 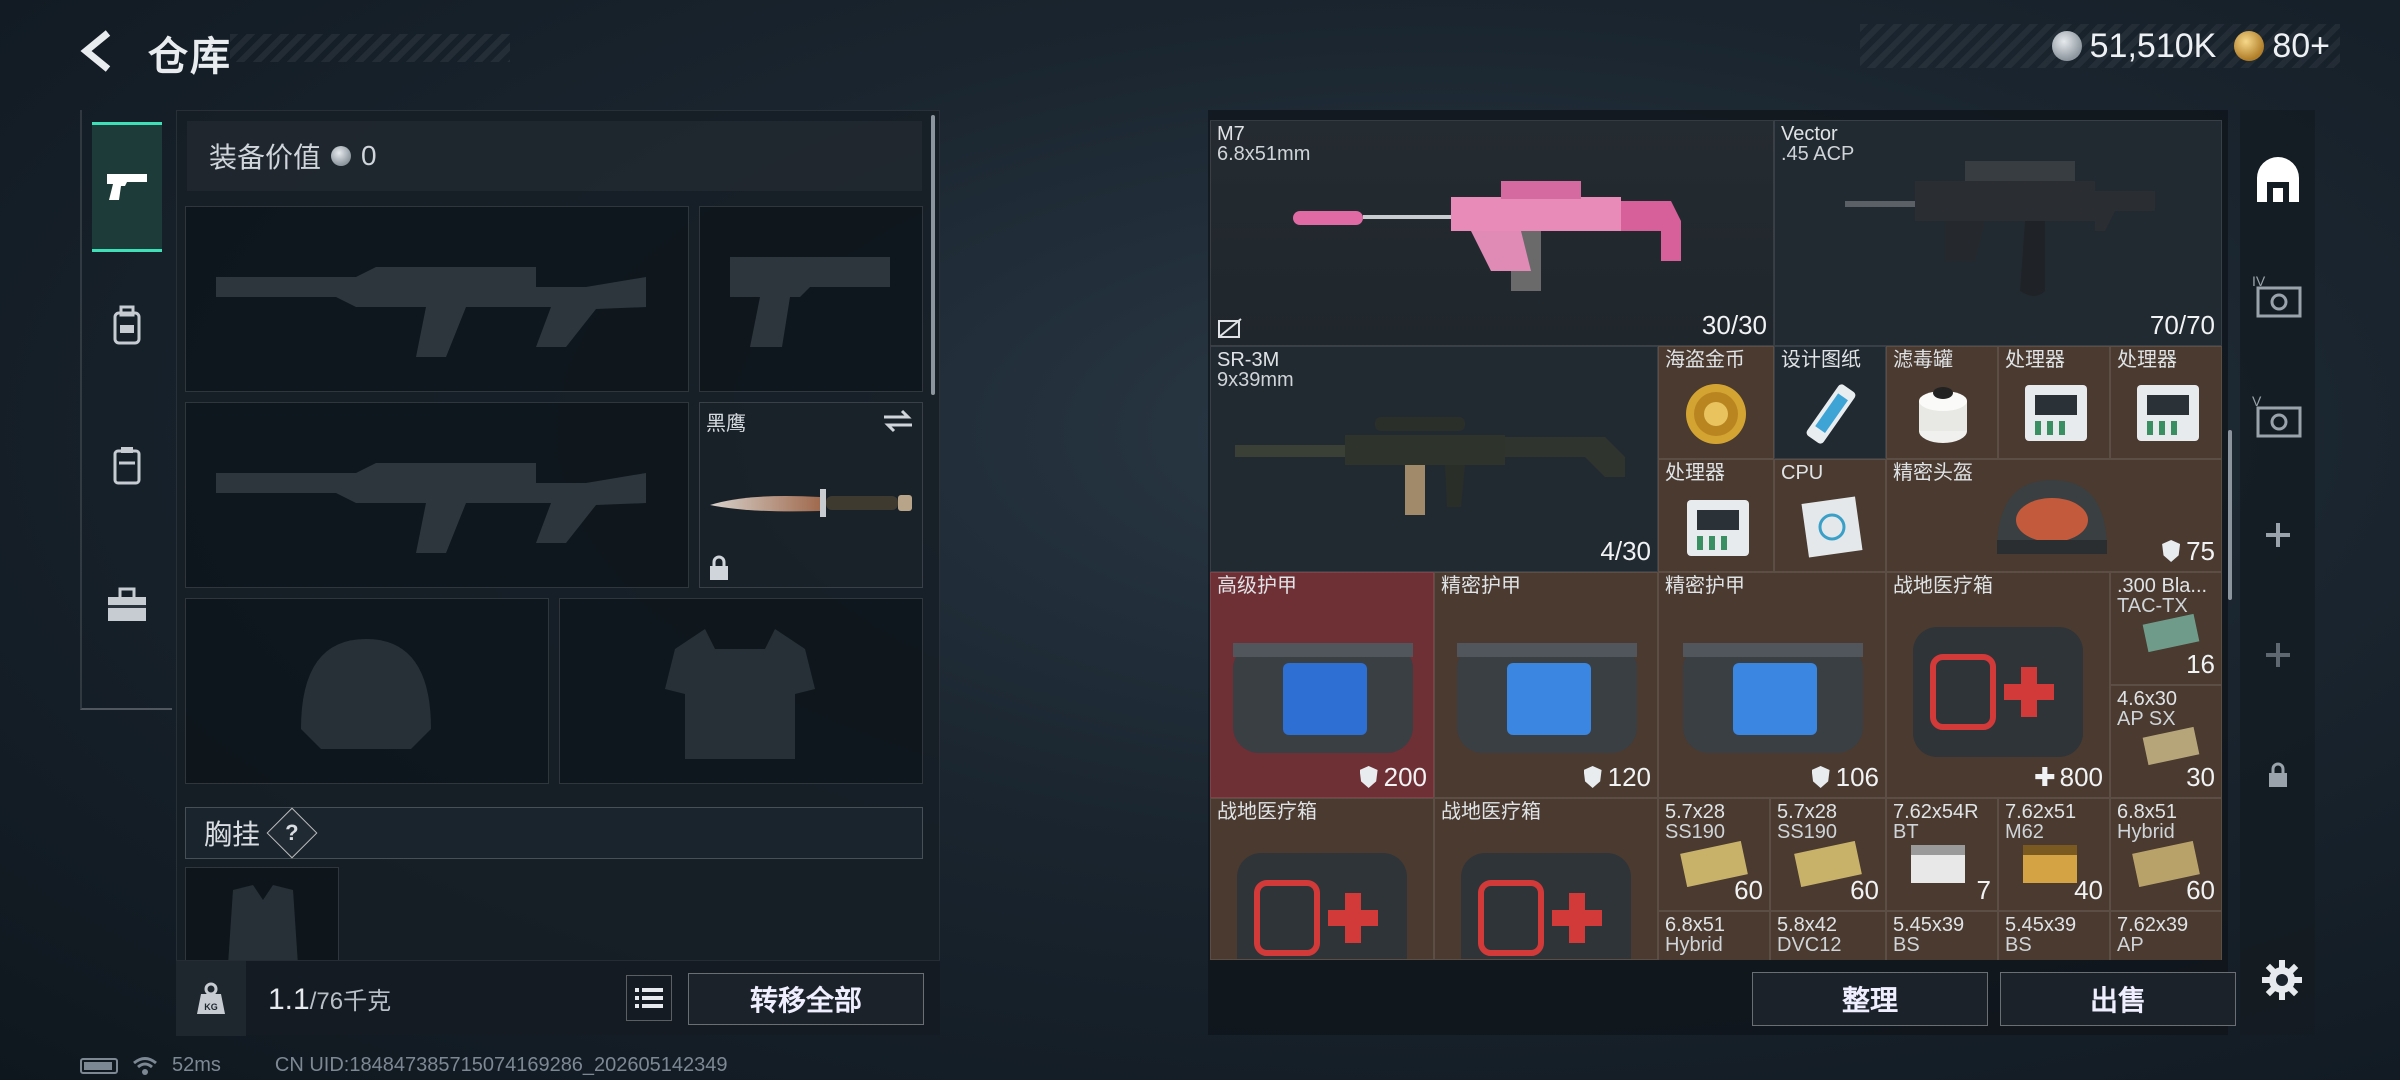 I want to click on inventory-item-cpu: CPU, so click(x=1830, y=515).